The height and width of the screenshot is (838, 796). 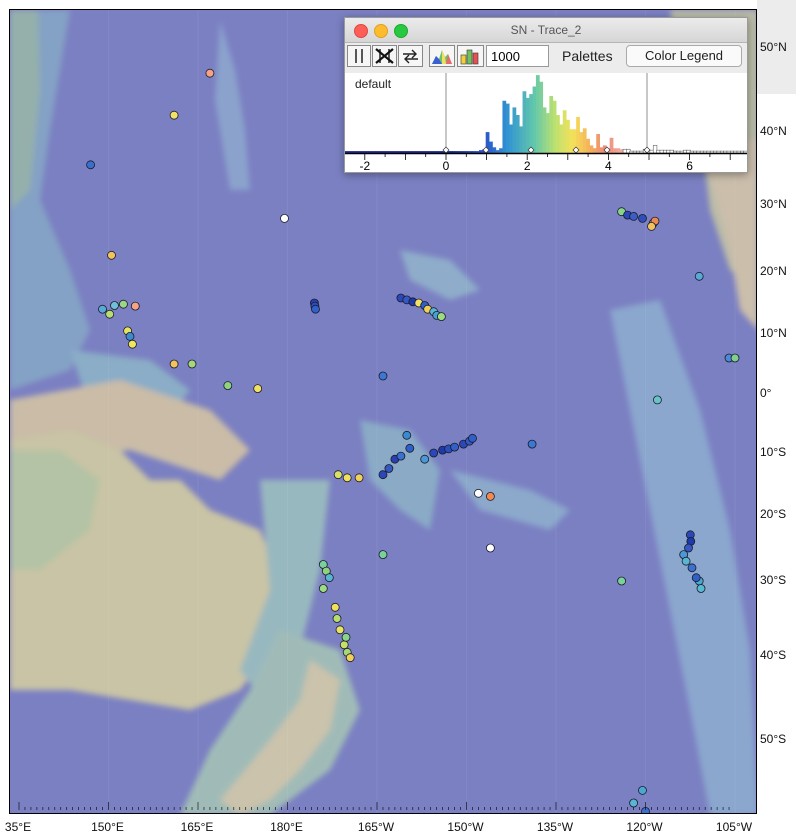 I want to click on swap-button, so click(x=410, y=56).